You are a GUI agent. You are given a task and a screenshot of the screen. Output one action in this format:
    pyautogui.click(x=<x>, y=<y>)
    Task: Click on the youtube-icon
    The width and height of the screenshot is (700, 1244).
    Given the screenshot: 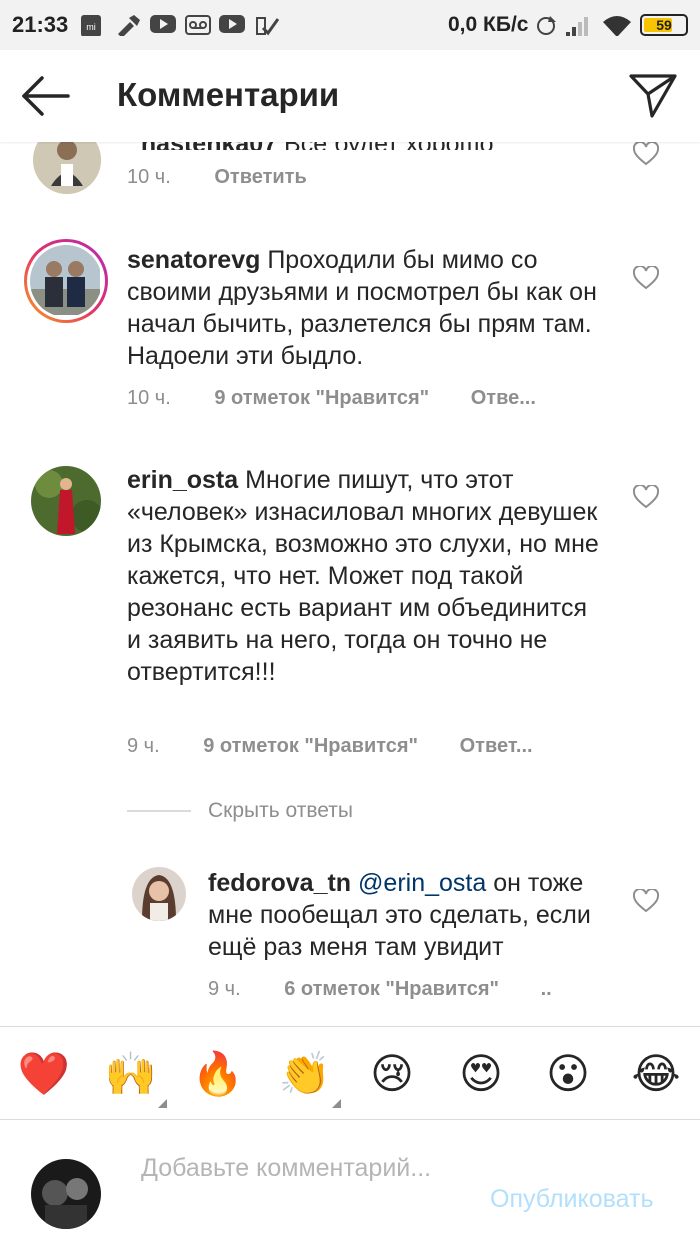 What is the action you would take?
    pyautogui.click(x=163, y=24)
    